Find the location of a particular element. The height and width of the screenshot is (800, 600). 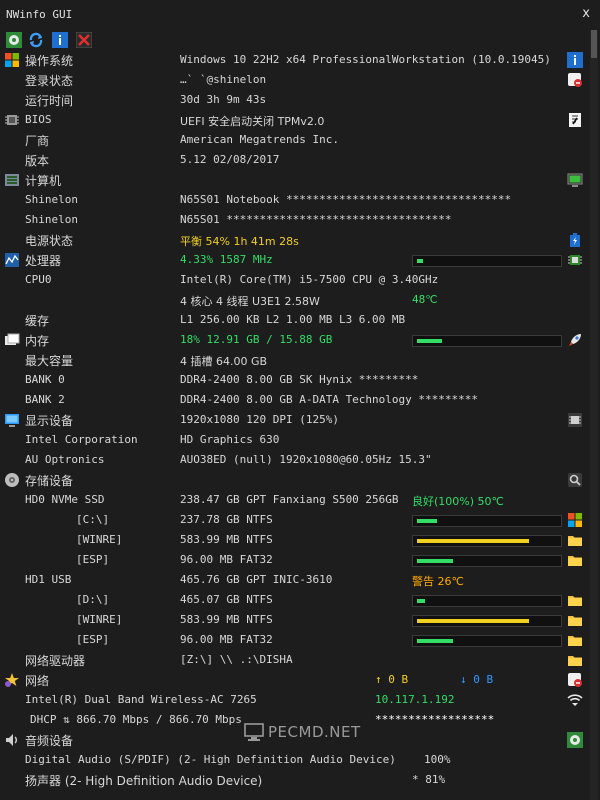

volume-c-fill is located at coordinates (427, 521).